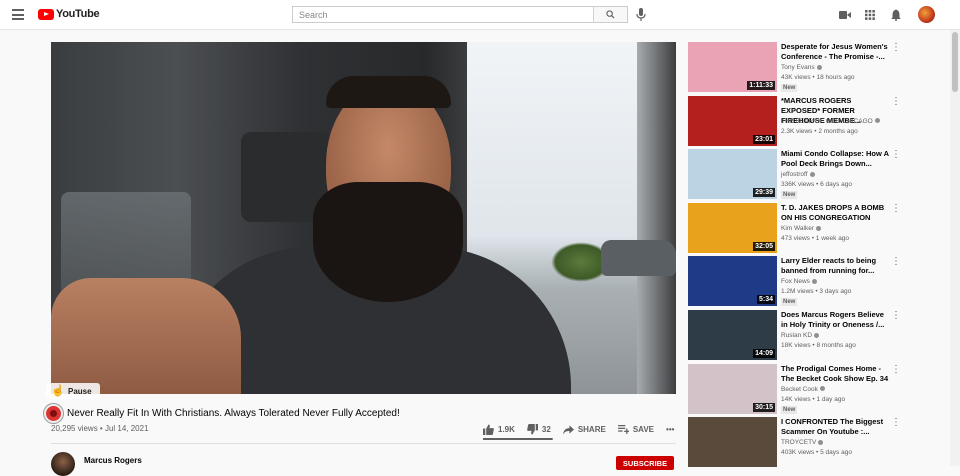 This screenshot has height=476, width=960. What do you see at coordinates (764, 246) in the screenshot?
I see `video-duration: 32:05` at bounding box center [764, 246].